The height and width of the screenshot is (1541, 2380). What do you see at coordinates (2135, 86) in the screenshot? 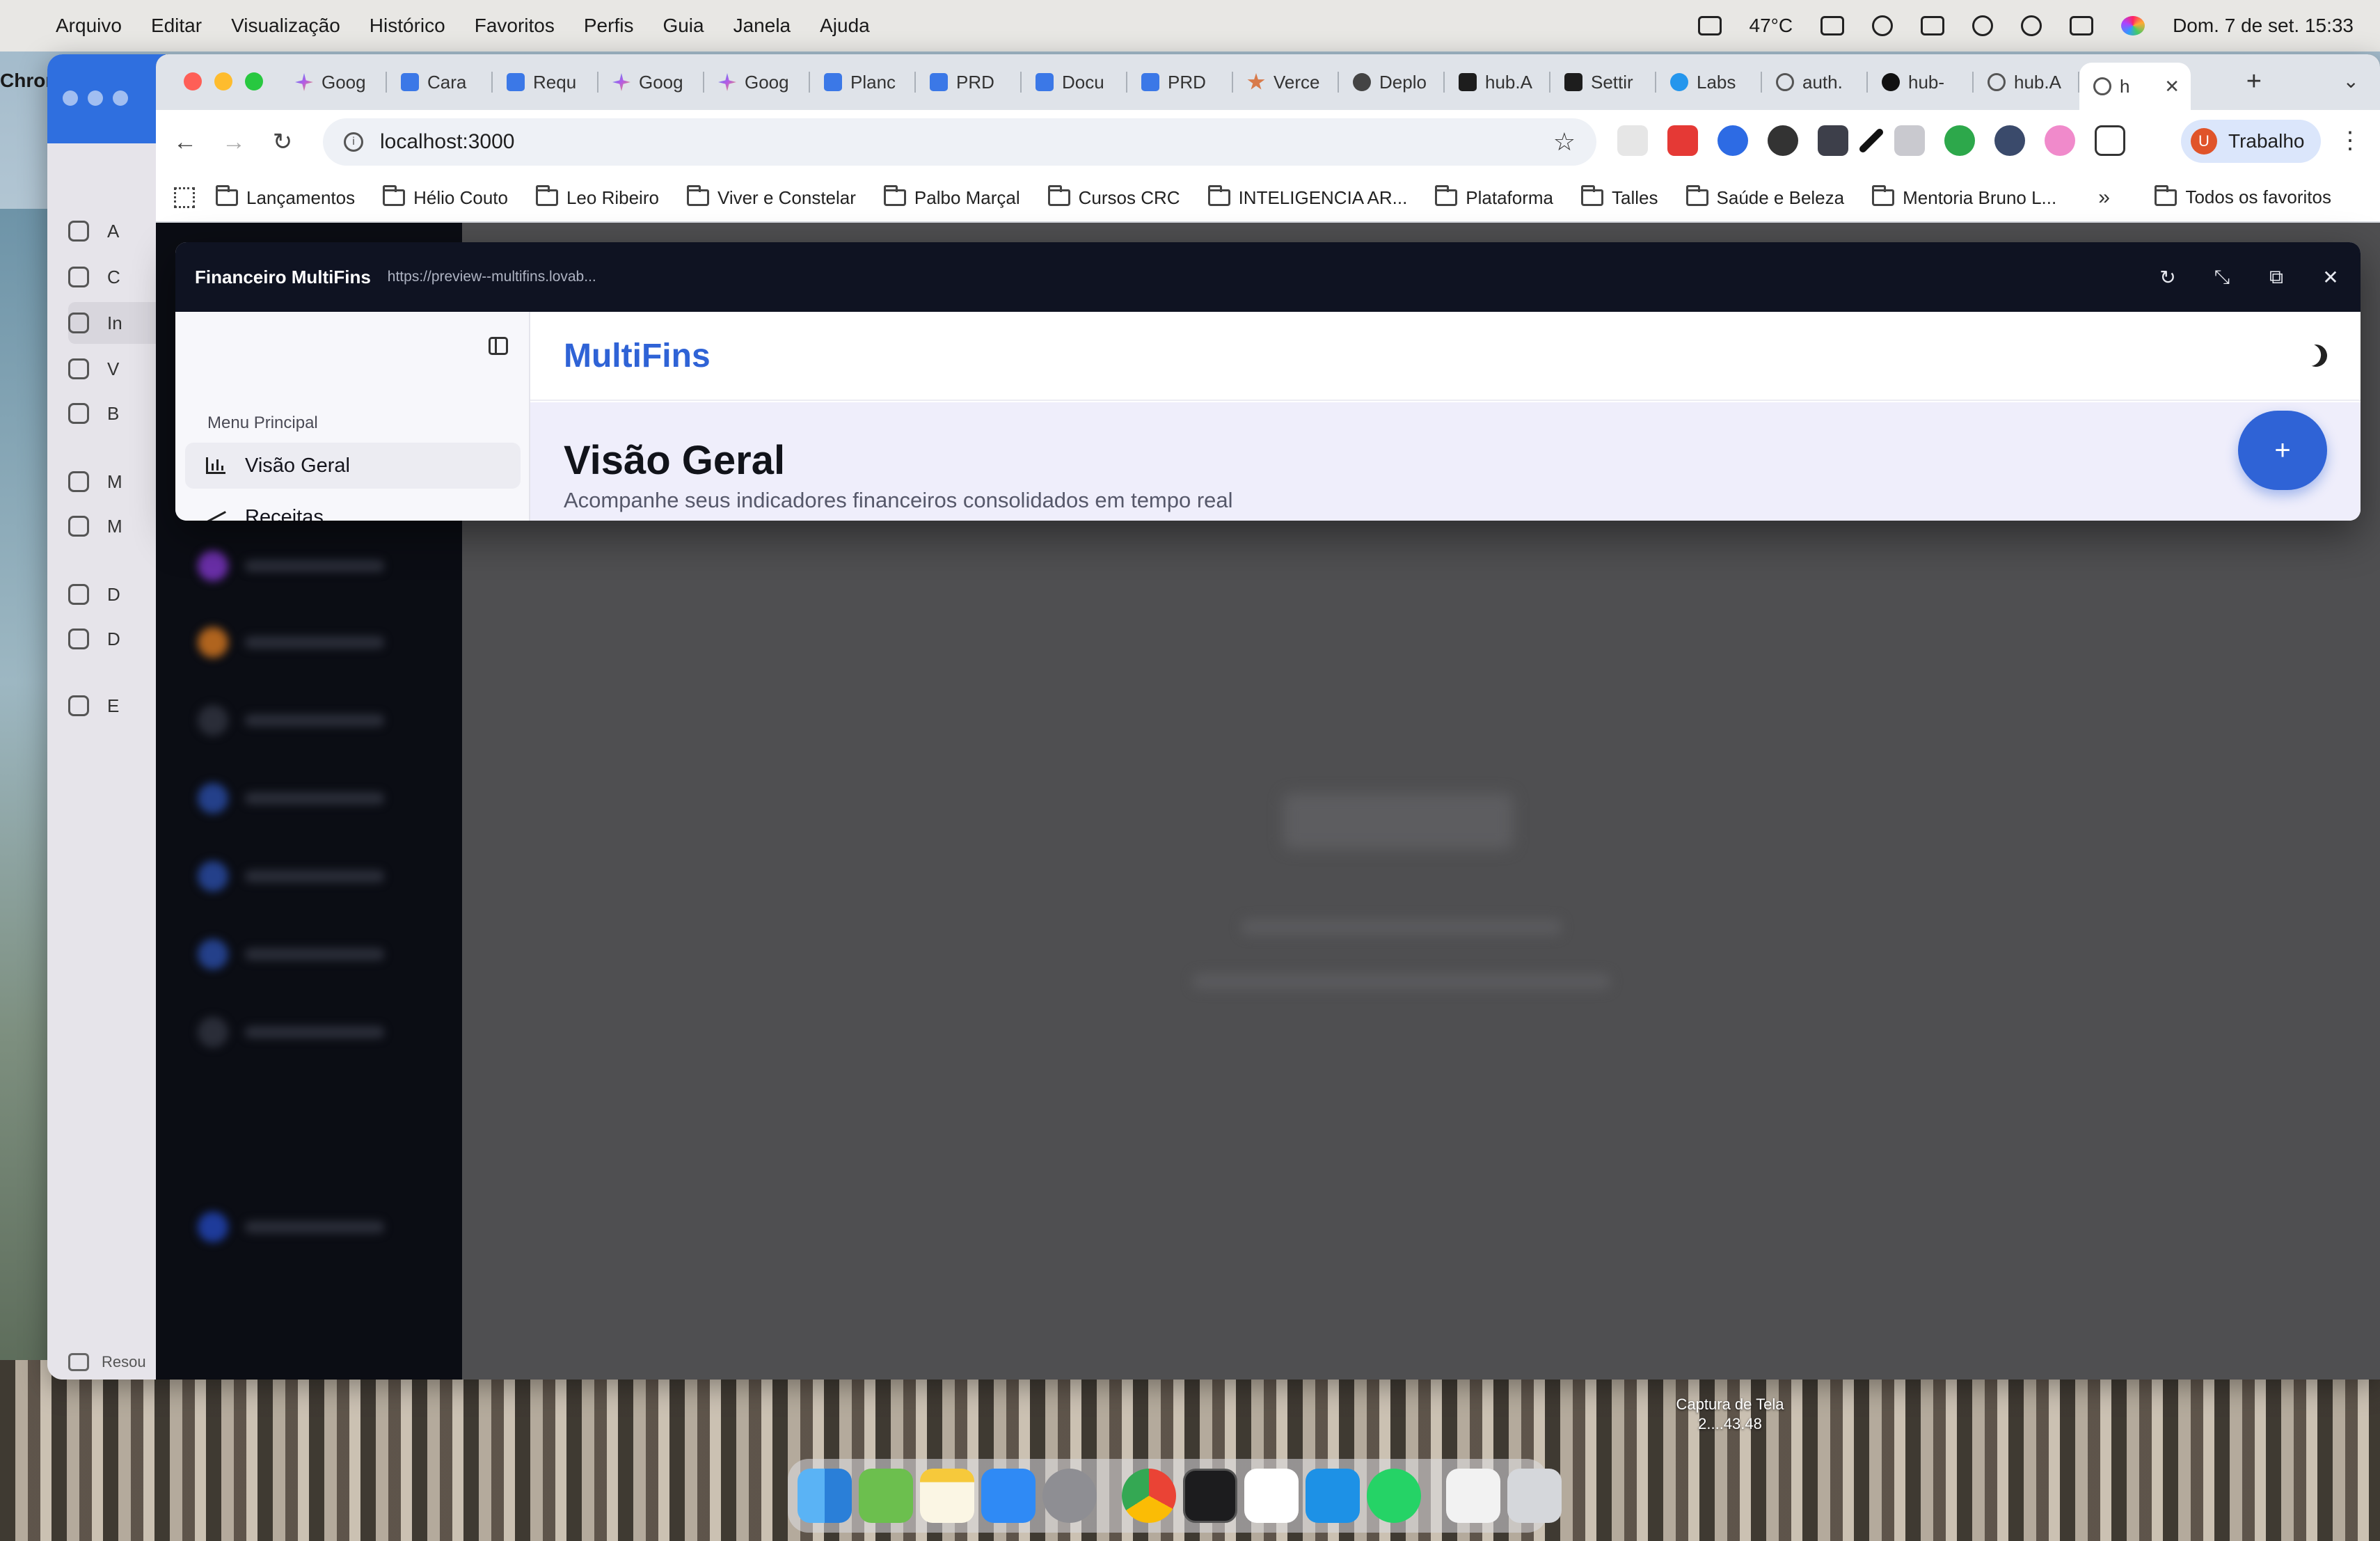
I see `tab-active: h ✕` at bounding box center [2135, 86].